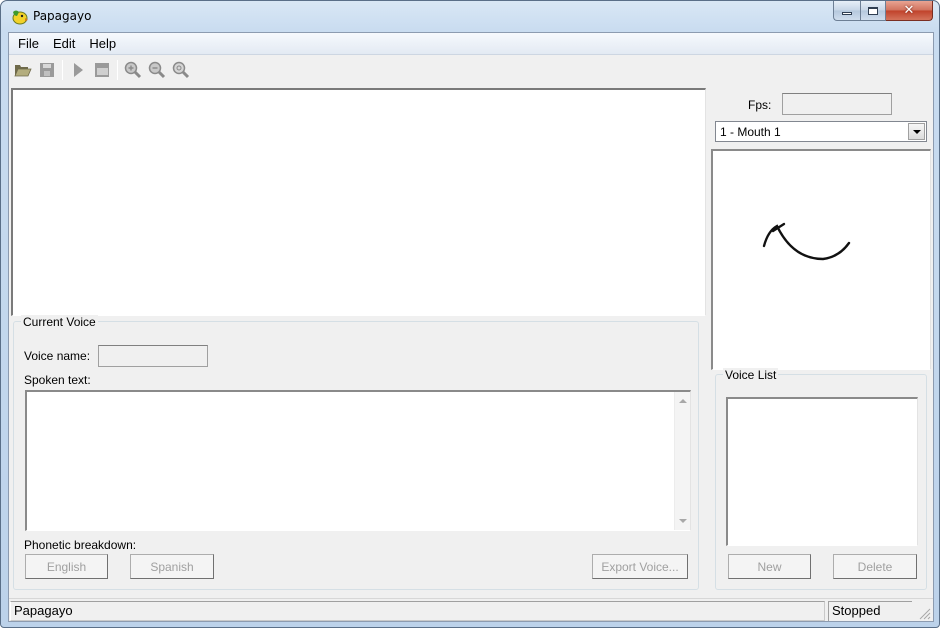 This screenshot has height=628, width=940. Describe the element at coordinates (172, 566) in the screenshot. I see `spanish-button: Spanish` at that location.